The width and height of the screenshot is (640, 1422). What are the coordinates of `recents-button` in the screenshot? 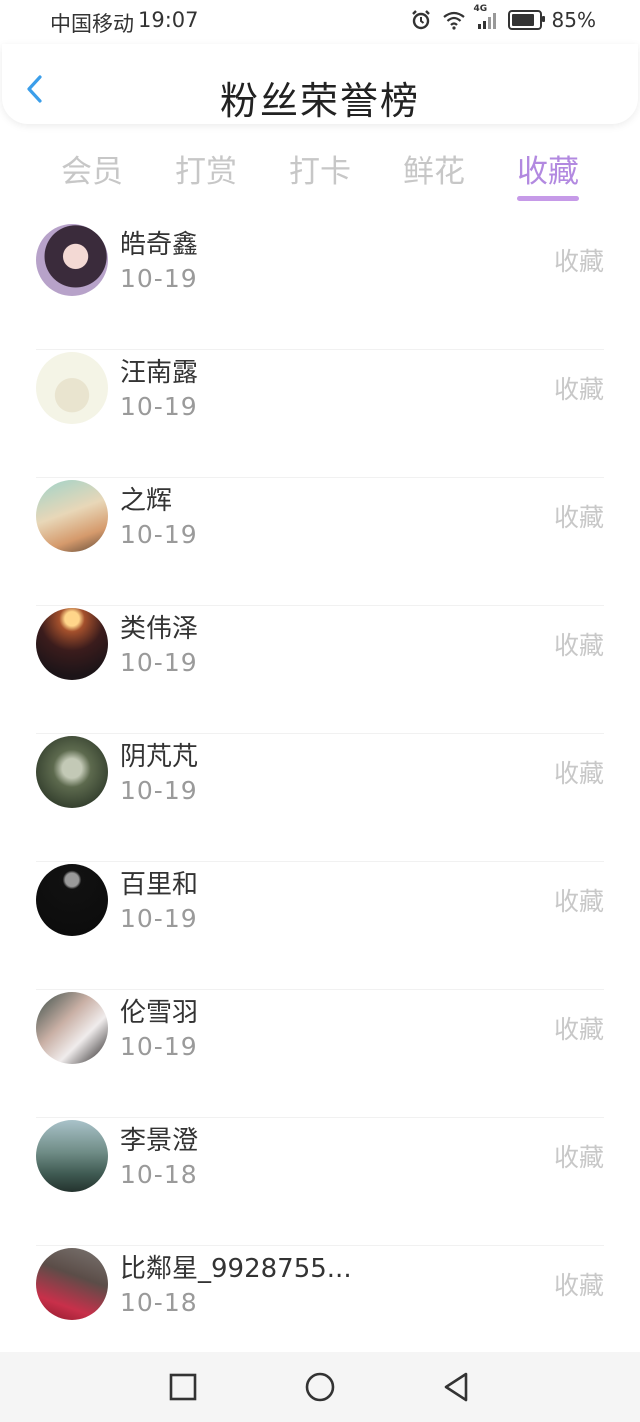 It's located at (183, 1387).